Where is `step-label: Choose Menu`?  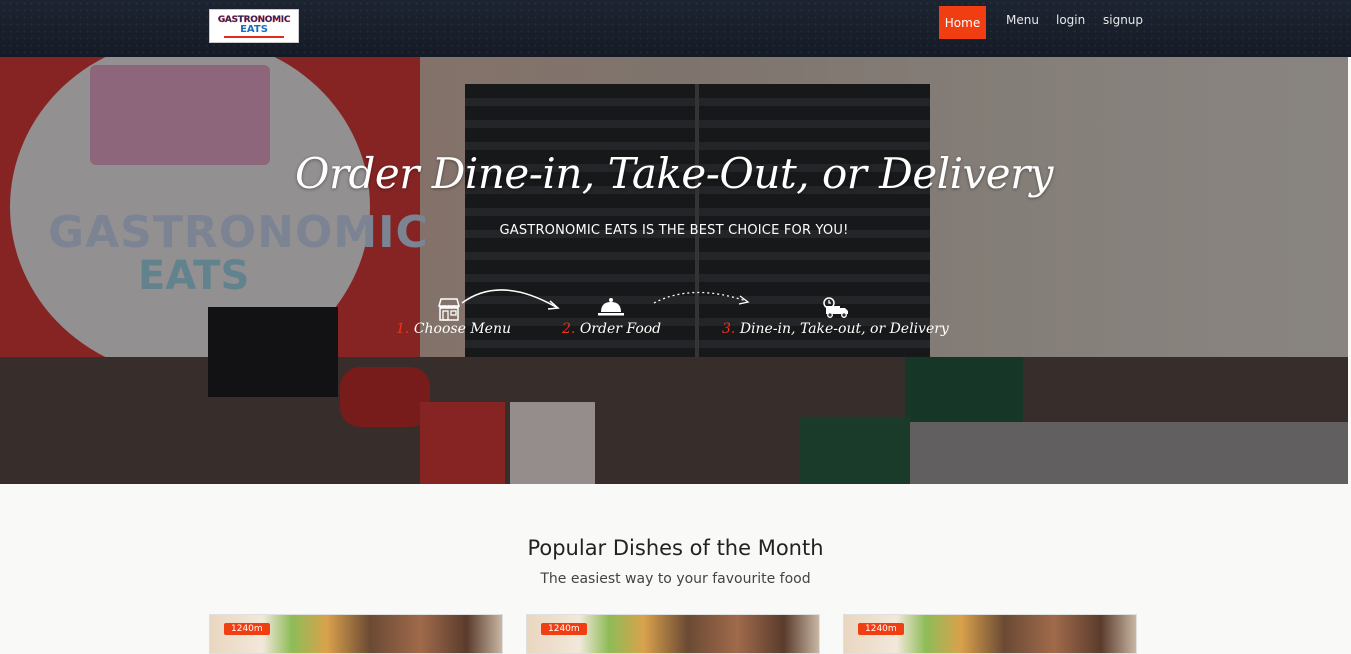 step-label: Choose Menu is located at coordinates (462, 329).